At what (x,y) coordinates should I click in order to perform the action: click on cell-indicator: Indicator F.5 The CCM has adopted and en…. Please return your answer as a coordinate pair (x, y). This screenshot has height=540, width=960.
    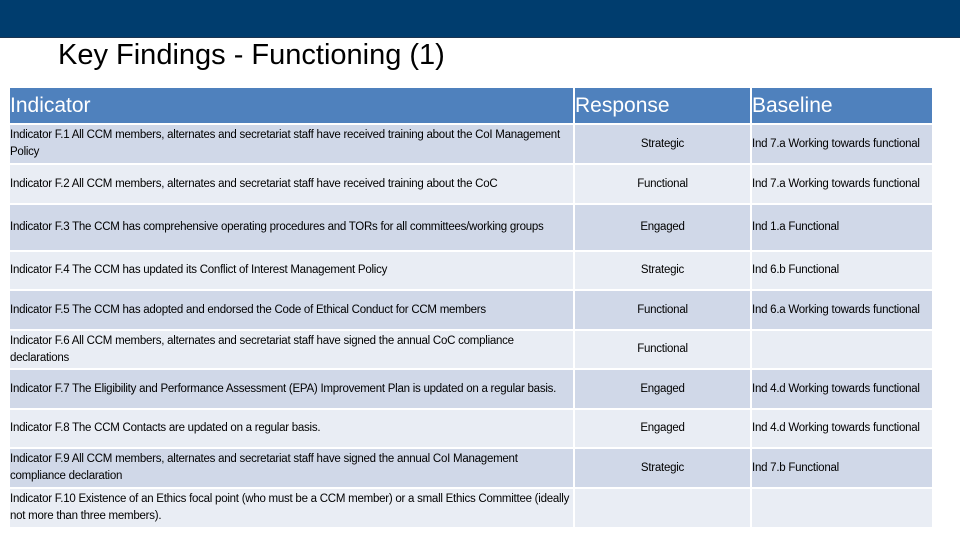
    Looking at the image, I should click on (292, 311).